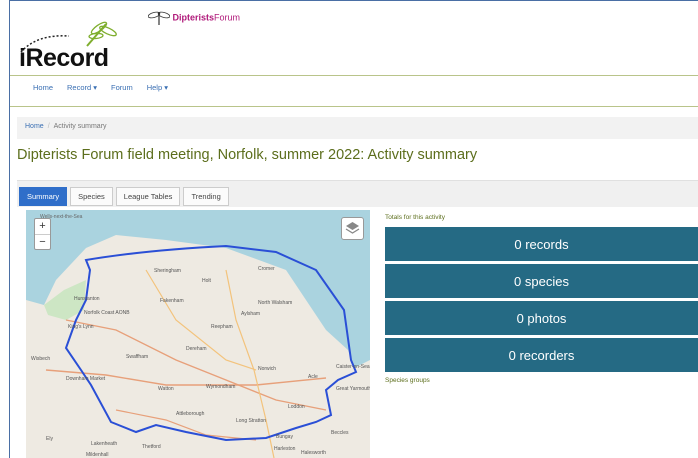  I want to click on breadcrumb-current: Activity summary, so click(80, 126).